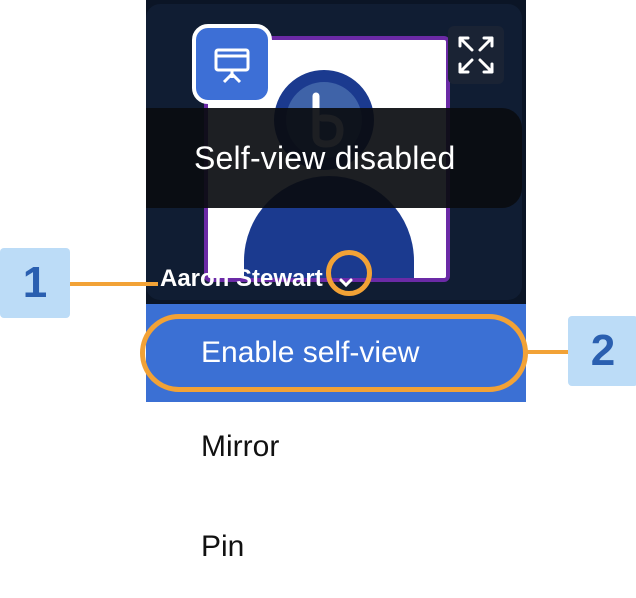 The width and height of the screenshot is (636, 598). What do you see at coordinates (325, 158) in the screenshot?
I see `self-view-disabled-text: Self-view disabled` at bounding box center [325, 158].